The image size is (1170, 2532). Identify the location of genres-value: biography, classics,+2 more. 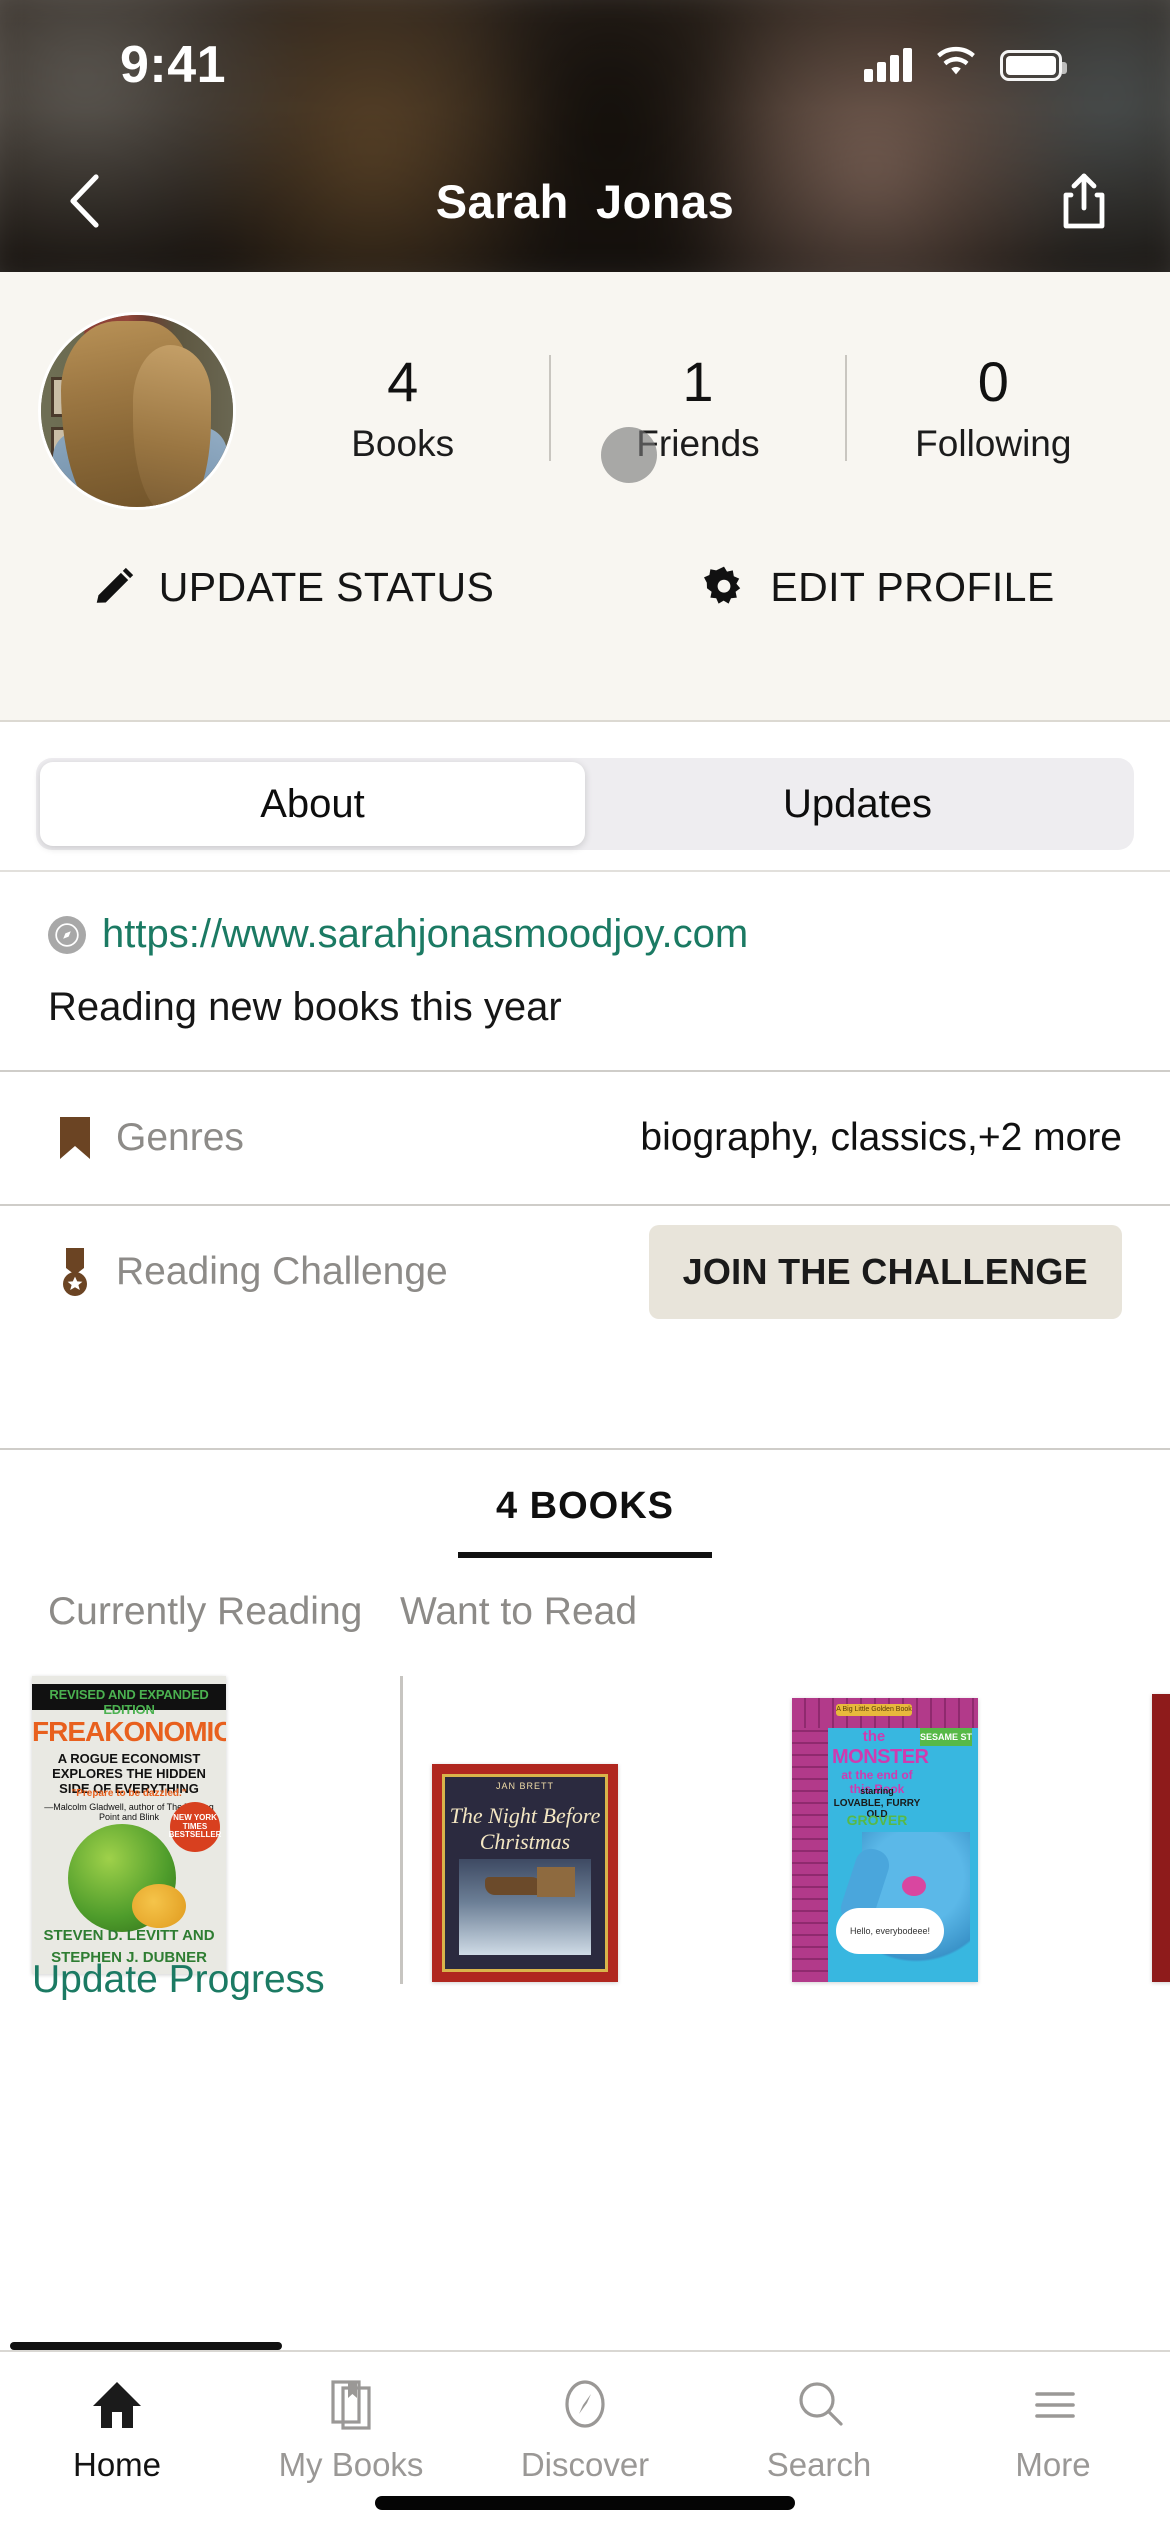
(881, 1137).